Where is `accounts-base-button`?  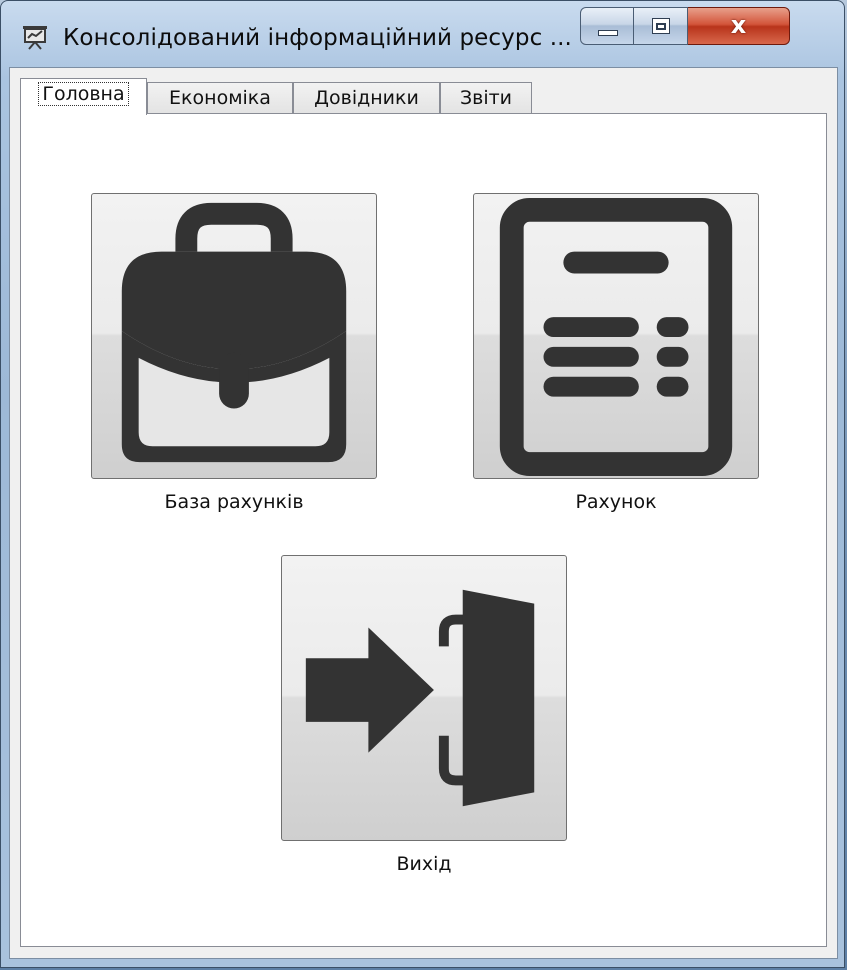 accounts-base-button is located at coordinates (234, 336).